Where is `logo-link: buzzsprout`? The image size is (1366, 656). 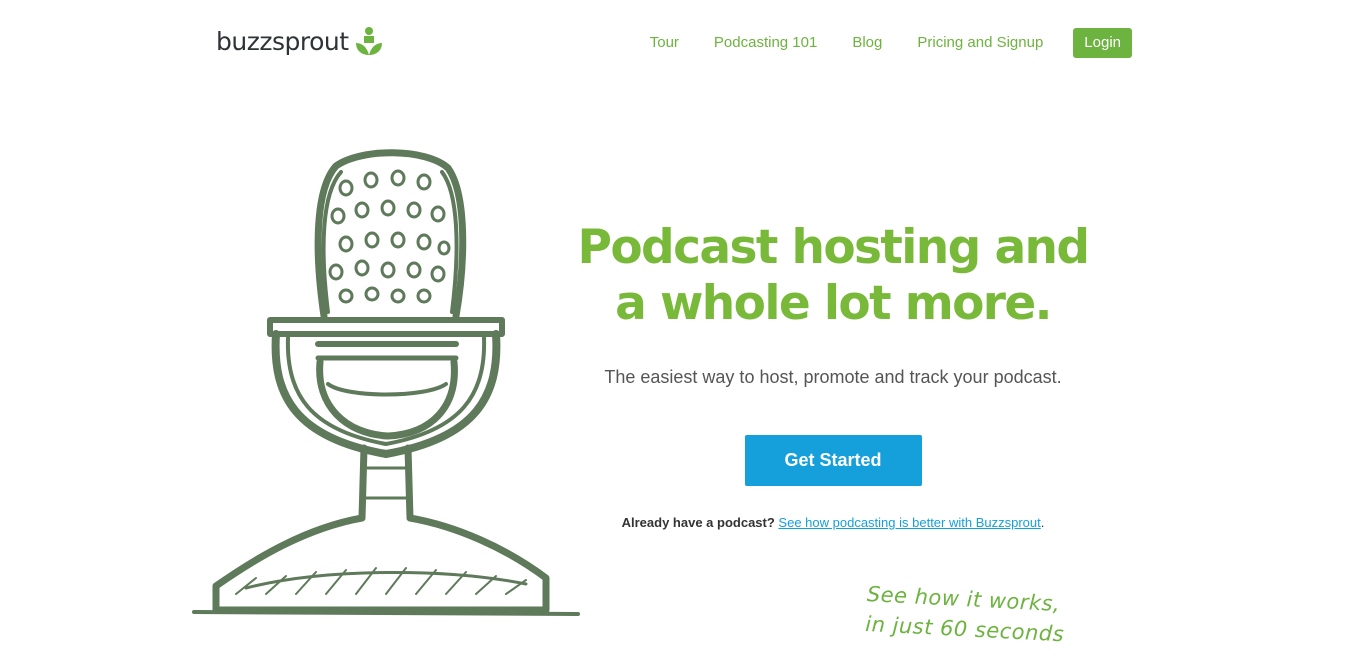
logo-link: buzzsprout is located at coordinates (299, 41).